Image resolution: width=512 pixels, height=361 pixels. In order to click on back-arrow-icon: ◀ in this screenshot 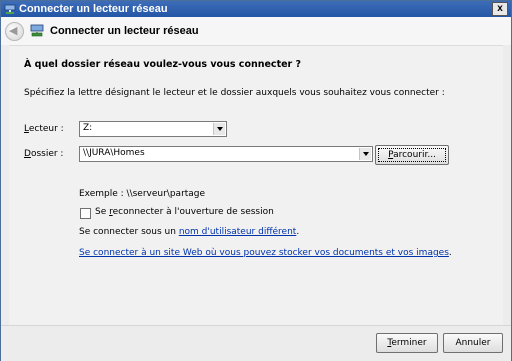, I will do `click(13, 30)`.